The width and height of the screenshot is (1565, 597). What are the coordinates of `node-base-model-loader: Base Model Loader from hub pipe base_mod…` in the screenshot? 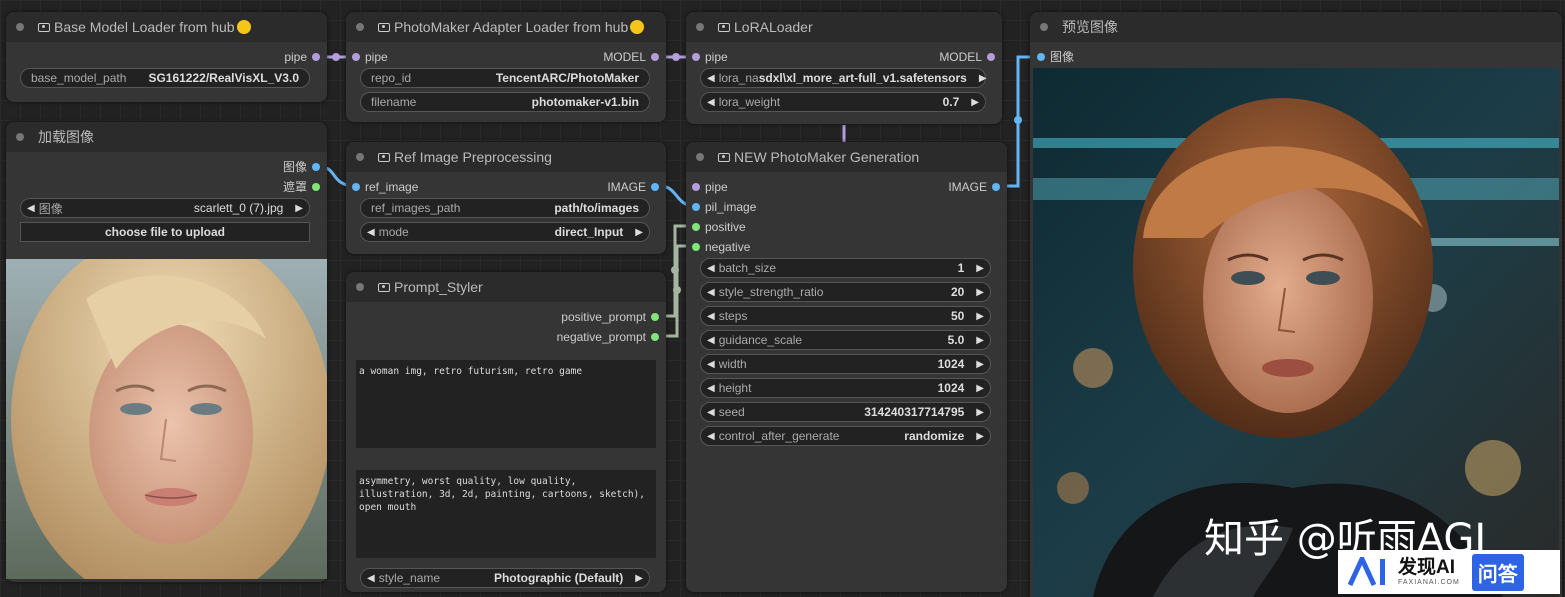 It's located at (166, 57).